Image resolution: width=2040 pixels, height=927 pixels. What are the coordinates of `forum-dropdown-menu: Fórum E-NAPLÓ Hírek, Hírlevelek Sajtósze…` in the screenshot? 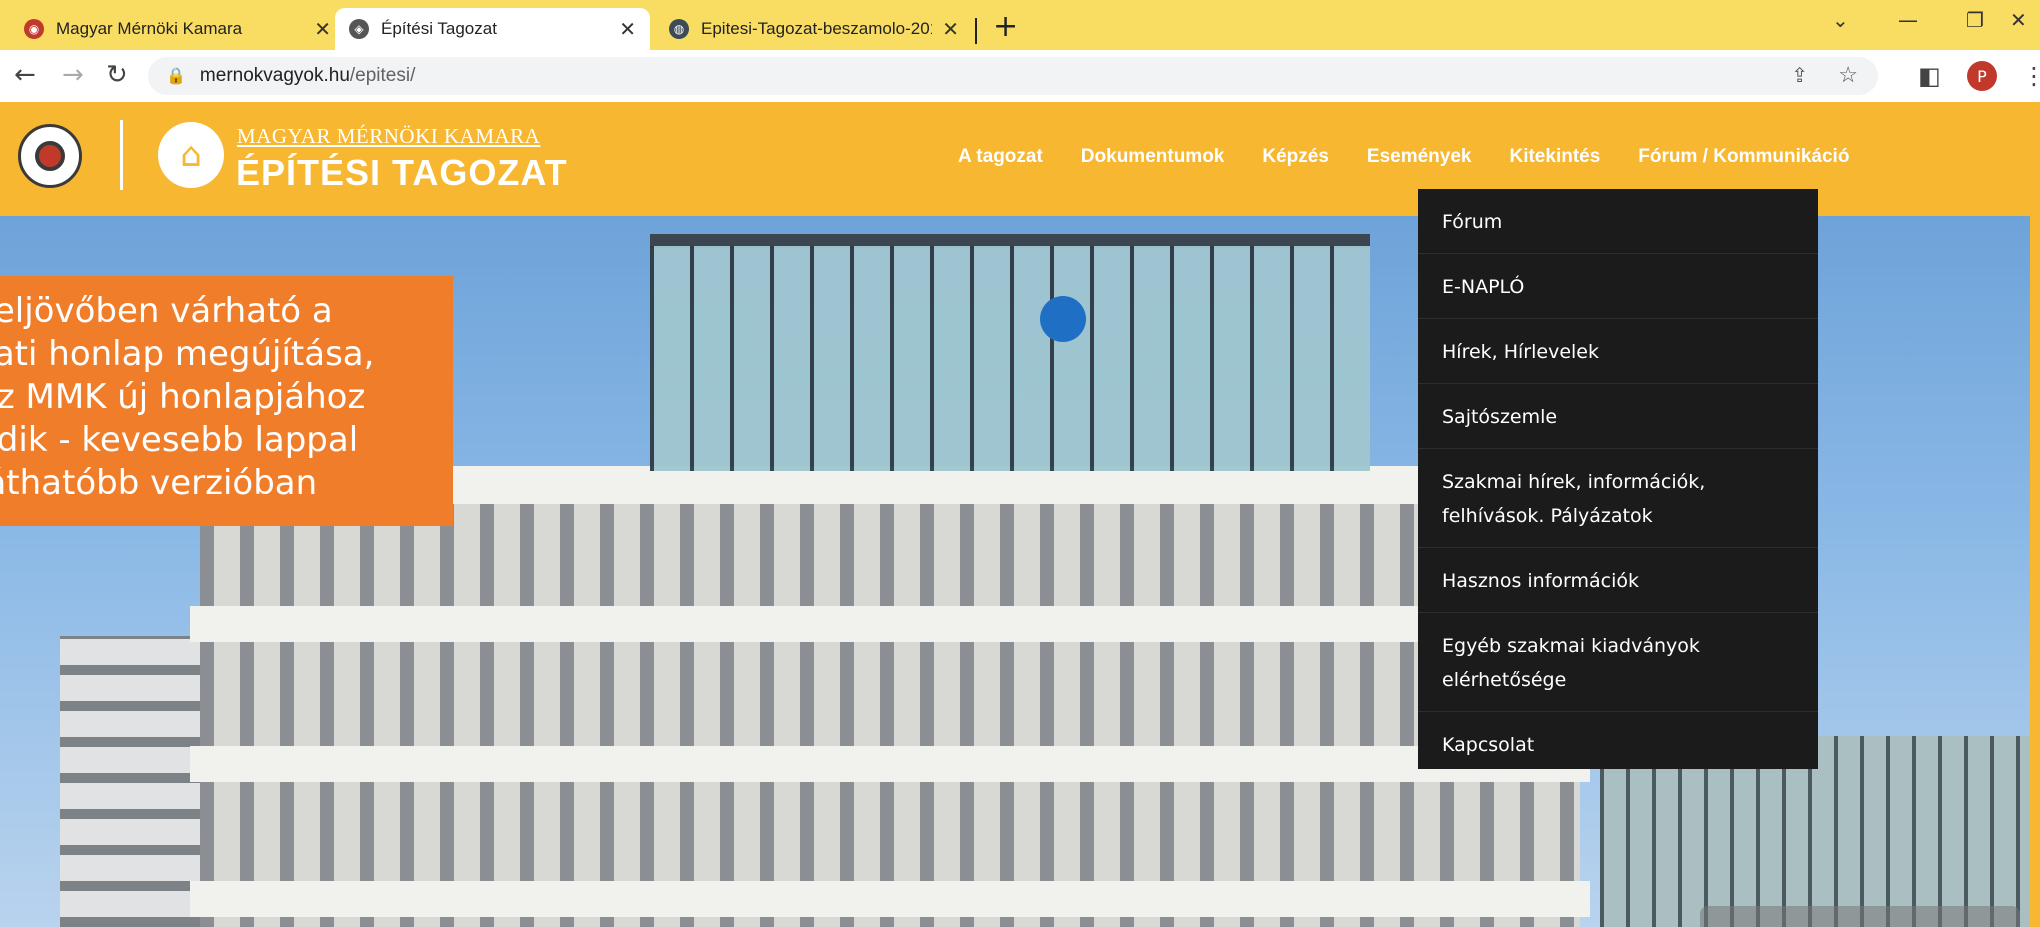 It's located at (1618, 479).